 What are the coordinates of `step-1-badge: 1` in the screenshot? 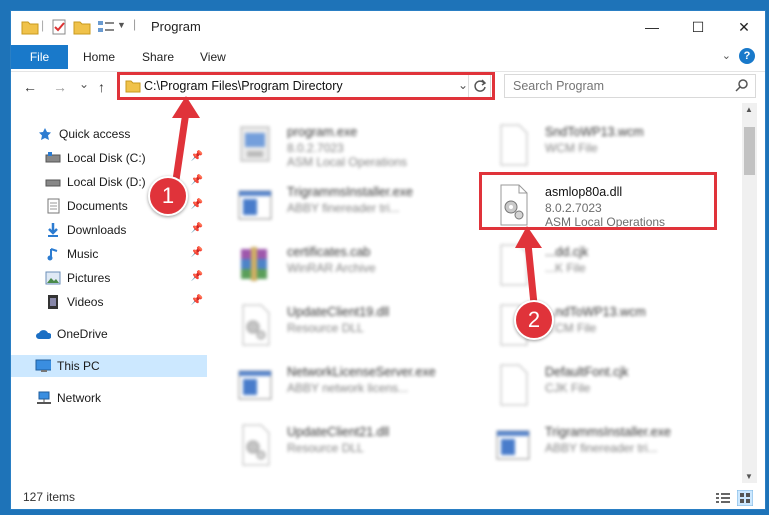 It's located at (168, 196).